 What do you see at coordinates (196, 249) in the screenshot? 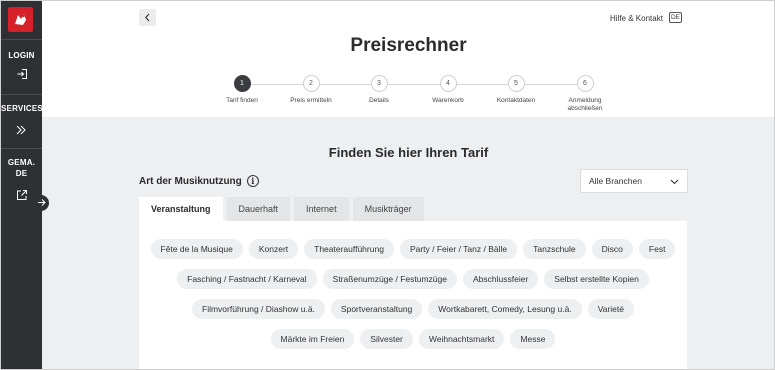
I see `category-chip: Fête de la Musique` at bounding box center [196, 249].